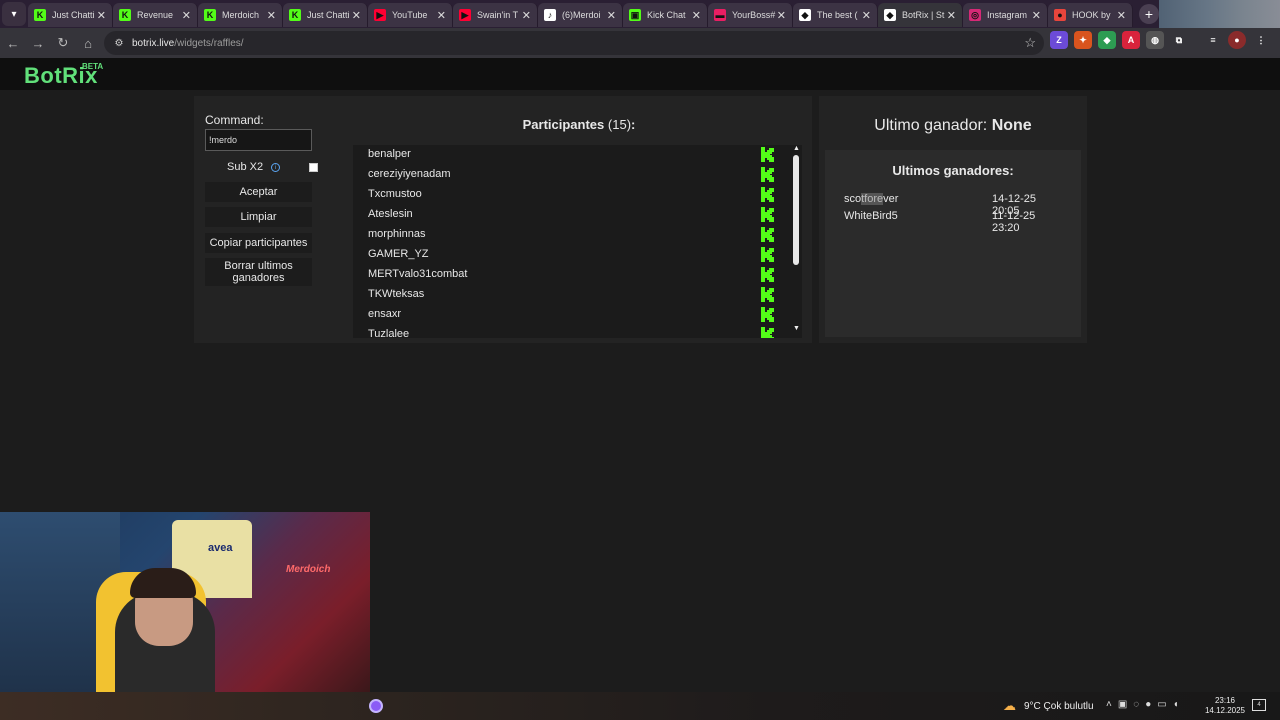  I want to click on participant-name: GAMER_YZ, so click(398, 254).